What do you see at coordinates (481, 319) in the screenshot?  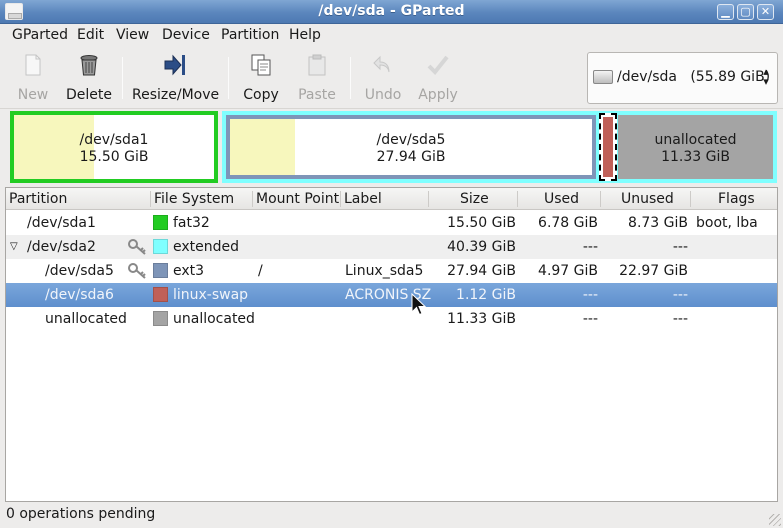 I see `cell-size: 11.33 GiB` at bounding box center [481, 319].